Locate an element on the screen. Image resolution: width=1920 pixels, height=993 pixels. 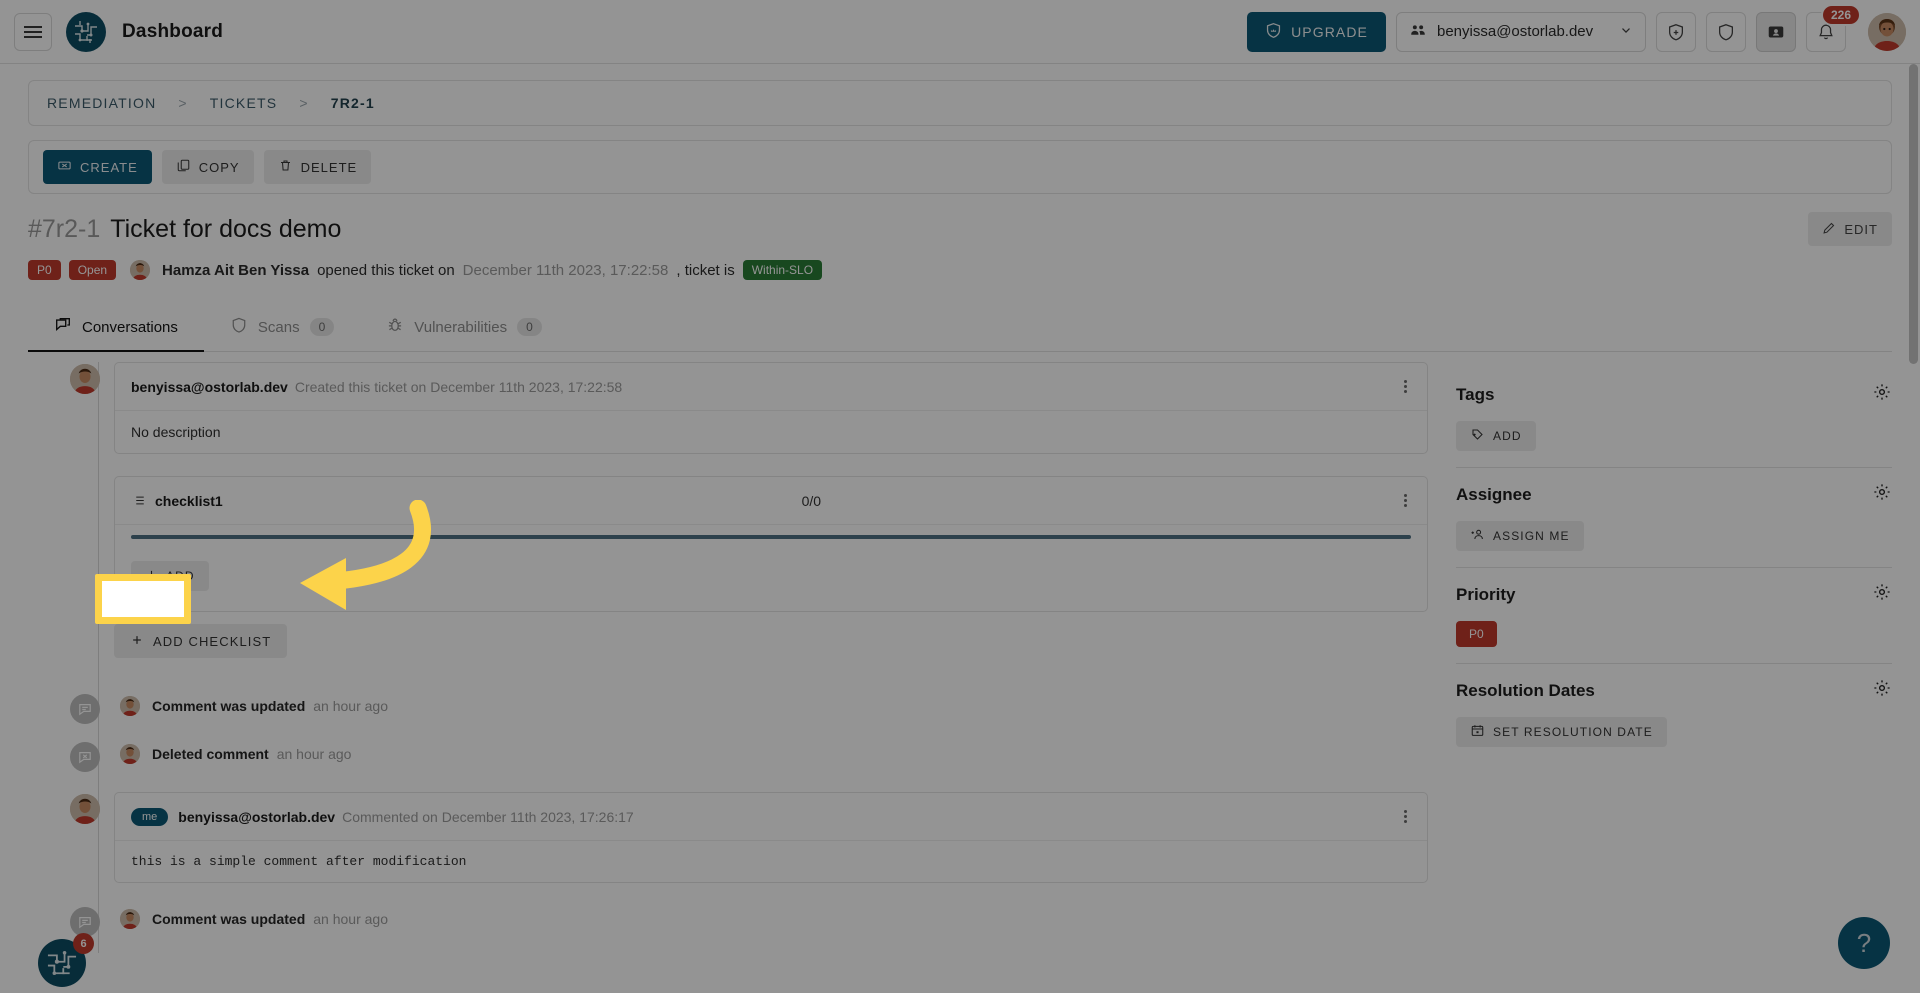
checklist-add-button: ADD is located at coordinates (170, 576).